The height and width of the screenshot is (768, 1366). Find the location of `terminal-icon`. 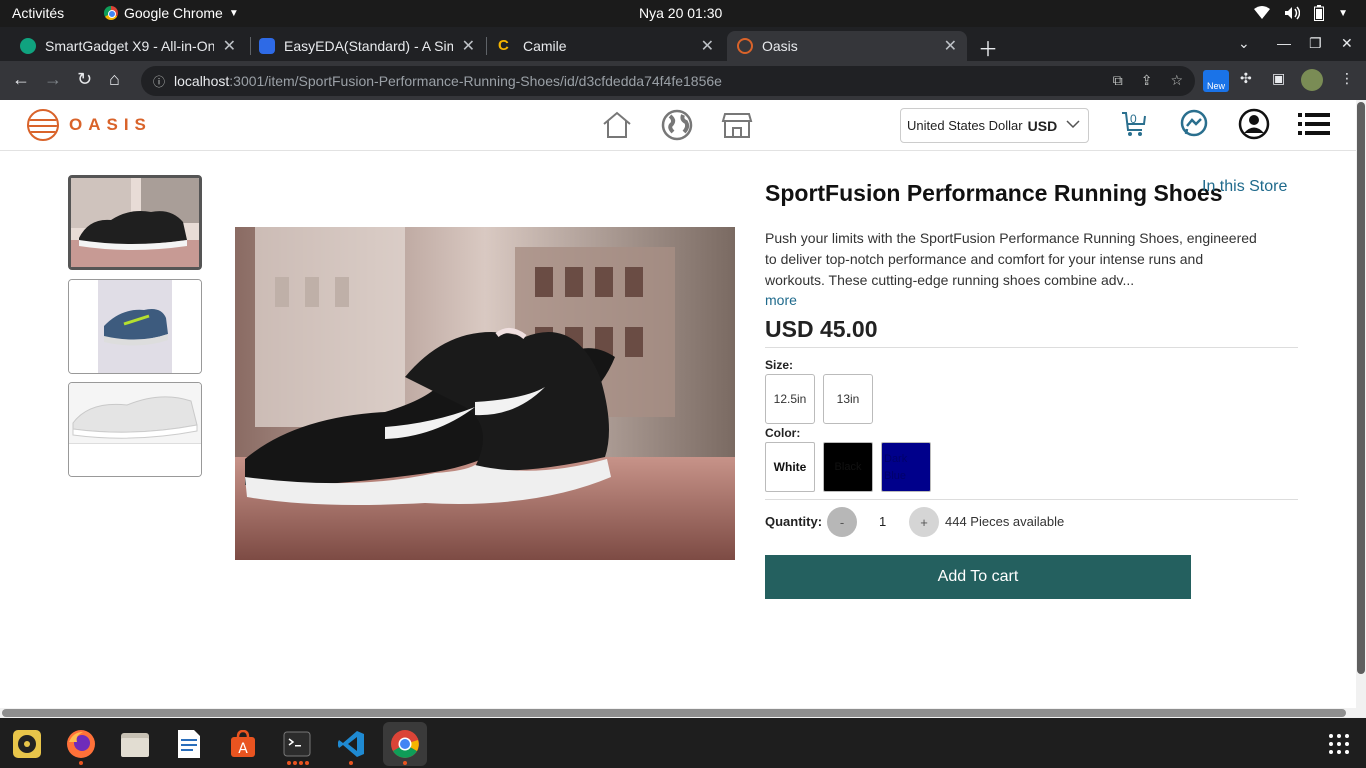

terminal-icon is located at coordinates (297, 744).